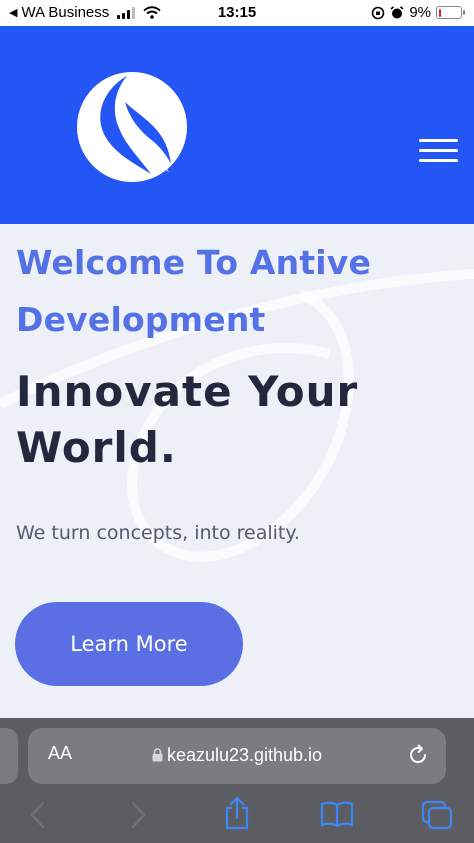 The width and height of the screenshot is (474, 843). I want to click on status-right: 9%, so click(418, 12).